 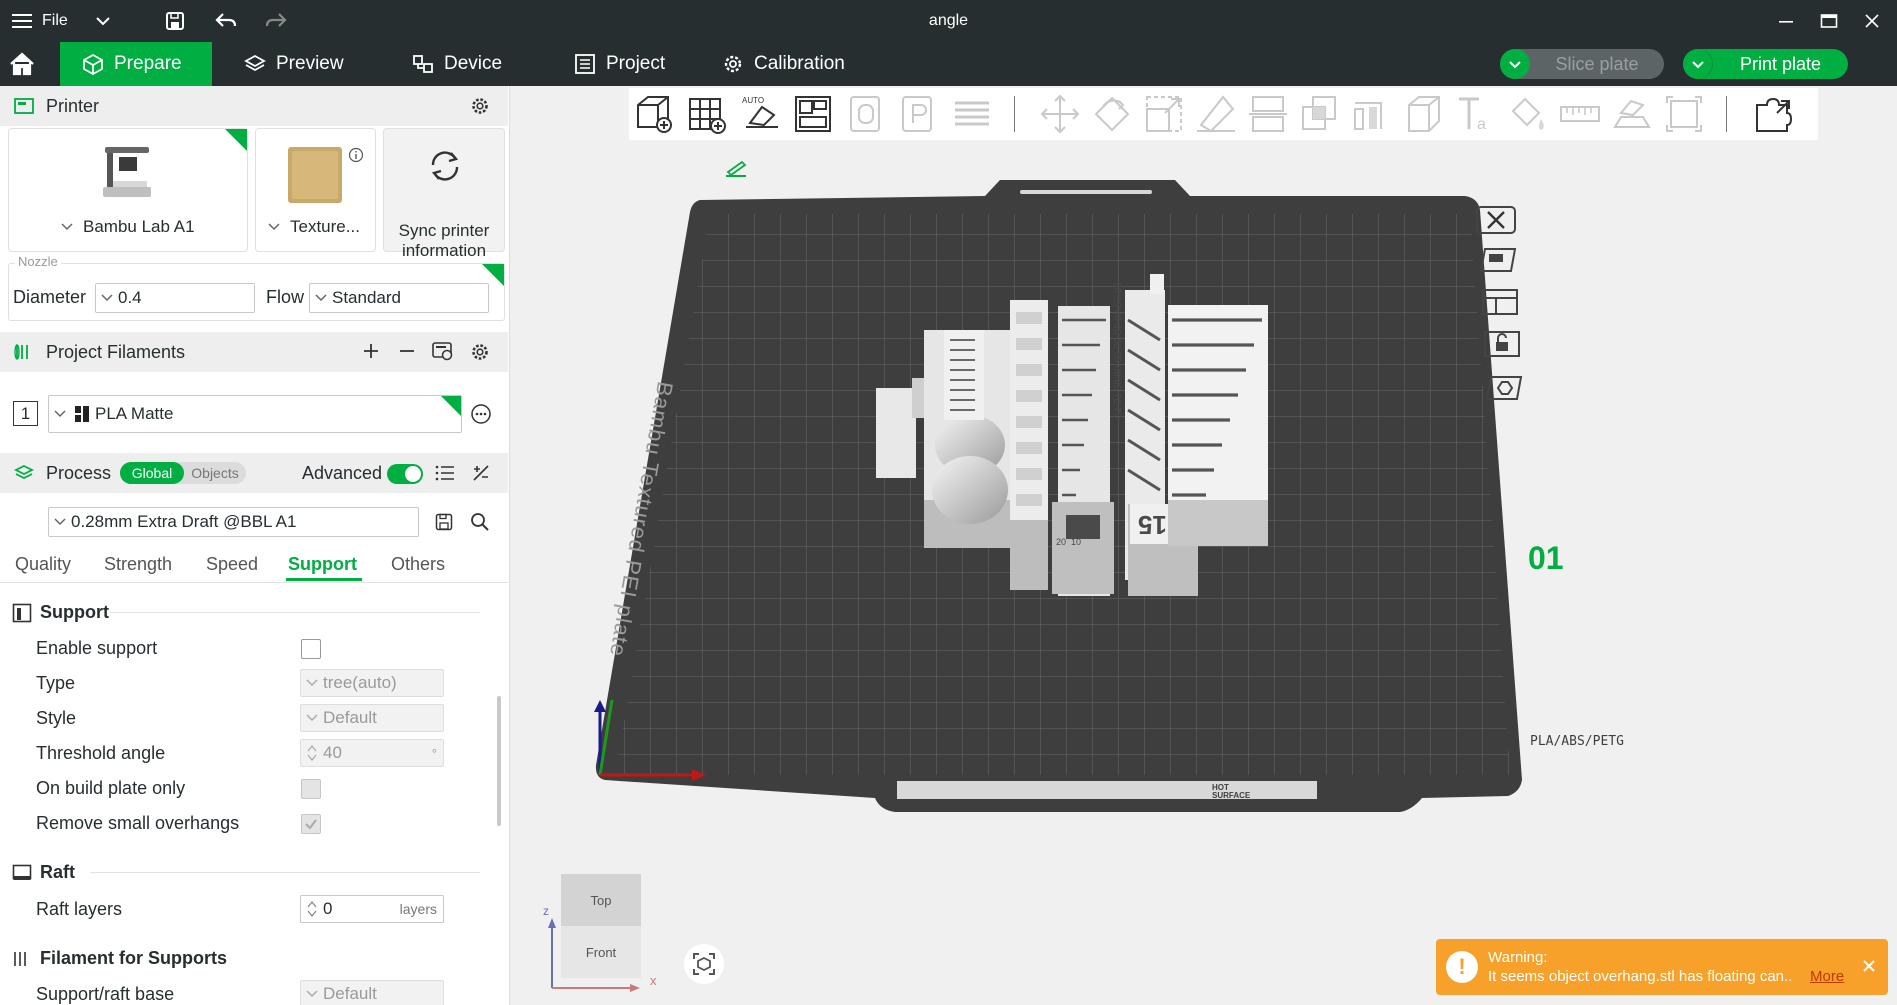 What do you see at coordinates (1869, 966) in the screenshot?
I see `close-warning-icon` at bounding box center [1869, 966].